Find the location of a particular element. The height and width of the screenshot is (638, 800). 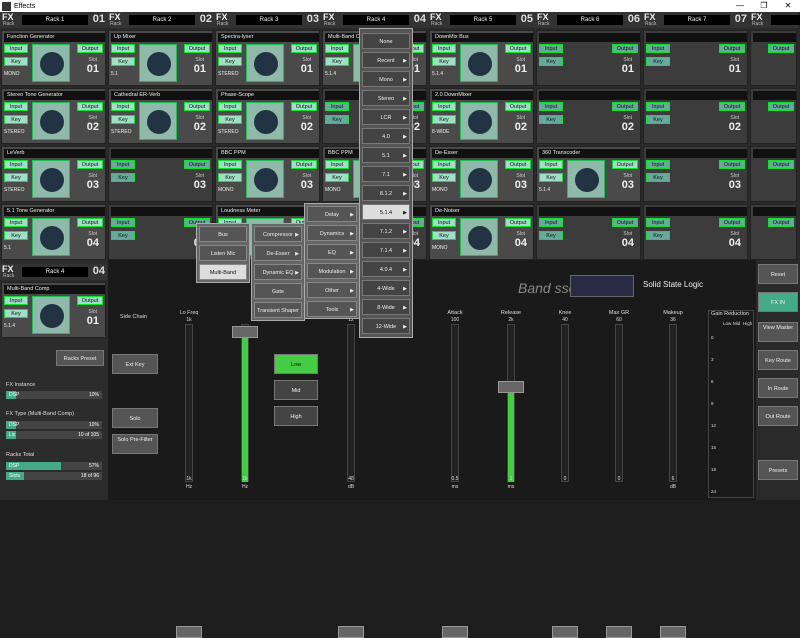

slot-name: 5.1 Tone Generator is located at coordinates (54, 211).